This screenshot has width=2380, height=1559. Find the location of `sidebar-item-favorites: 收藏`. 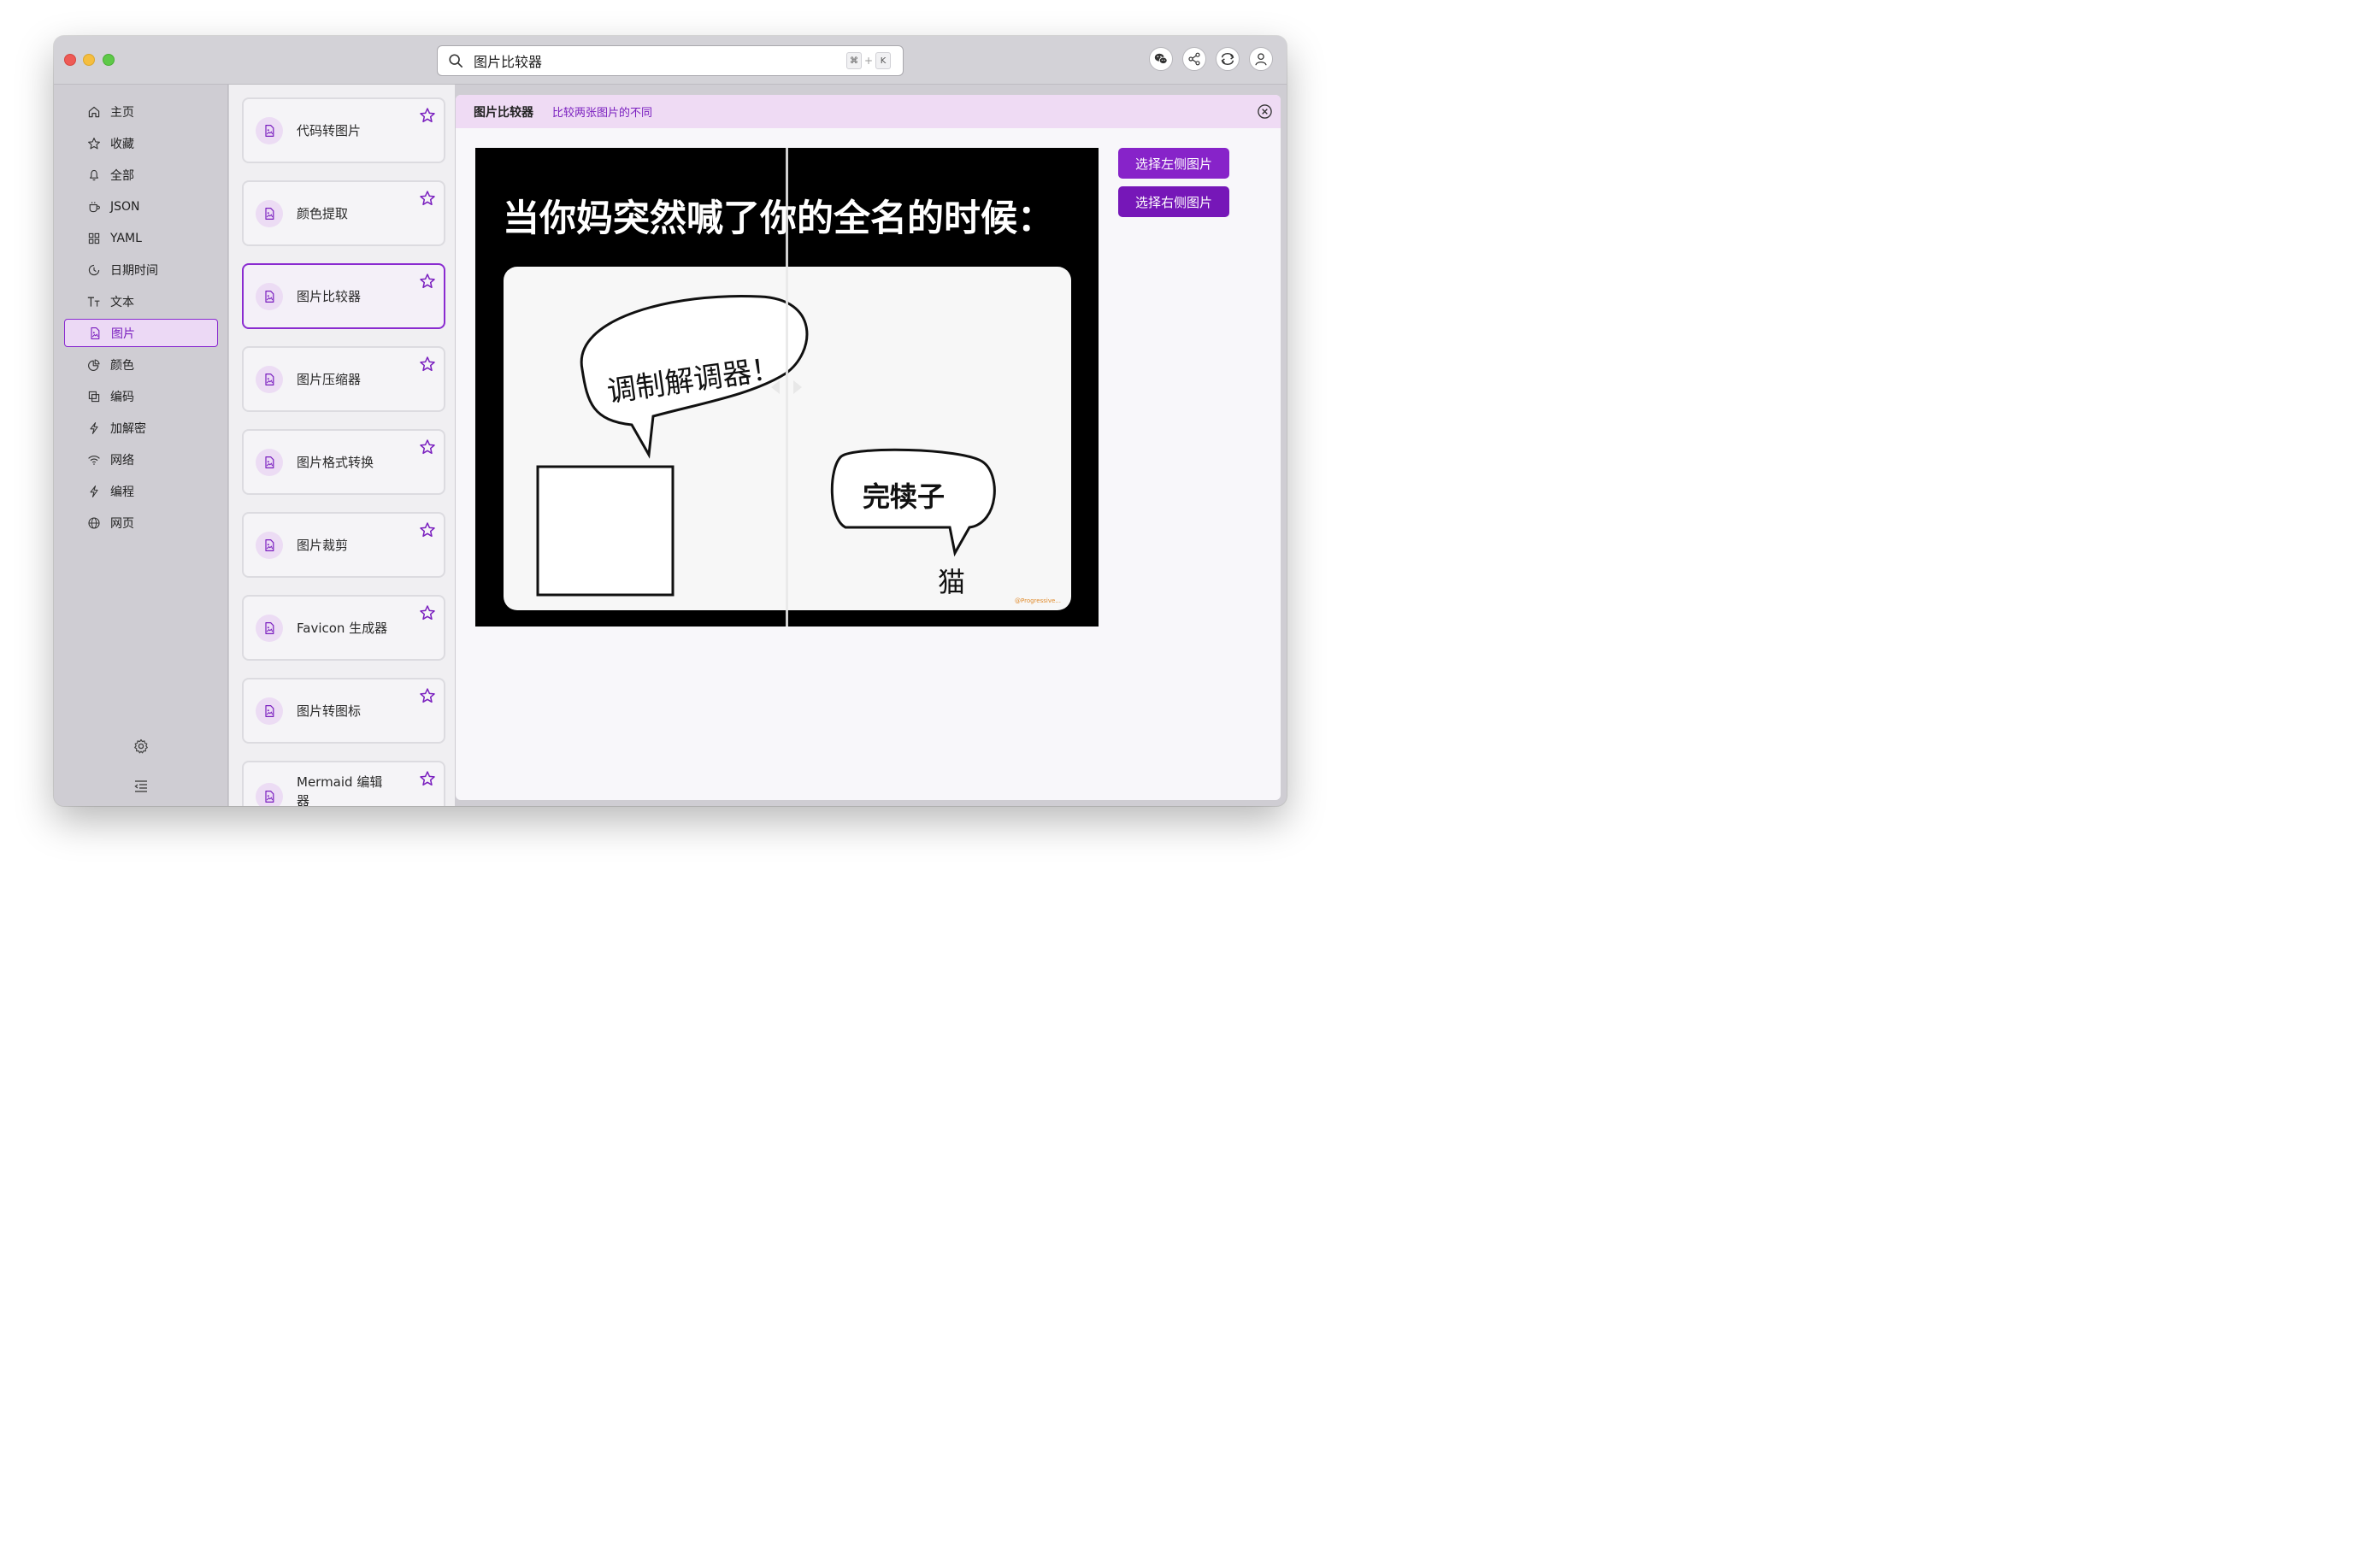

sidebar-item-favorites: 收藏 is located at coordinates (141, 143).